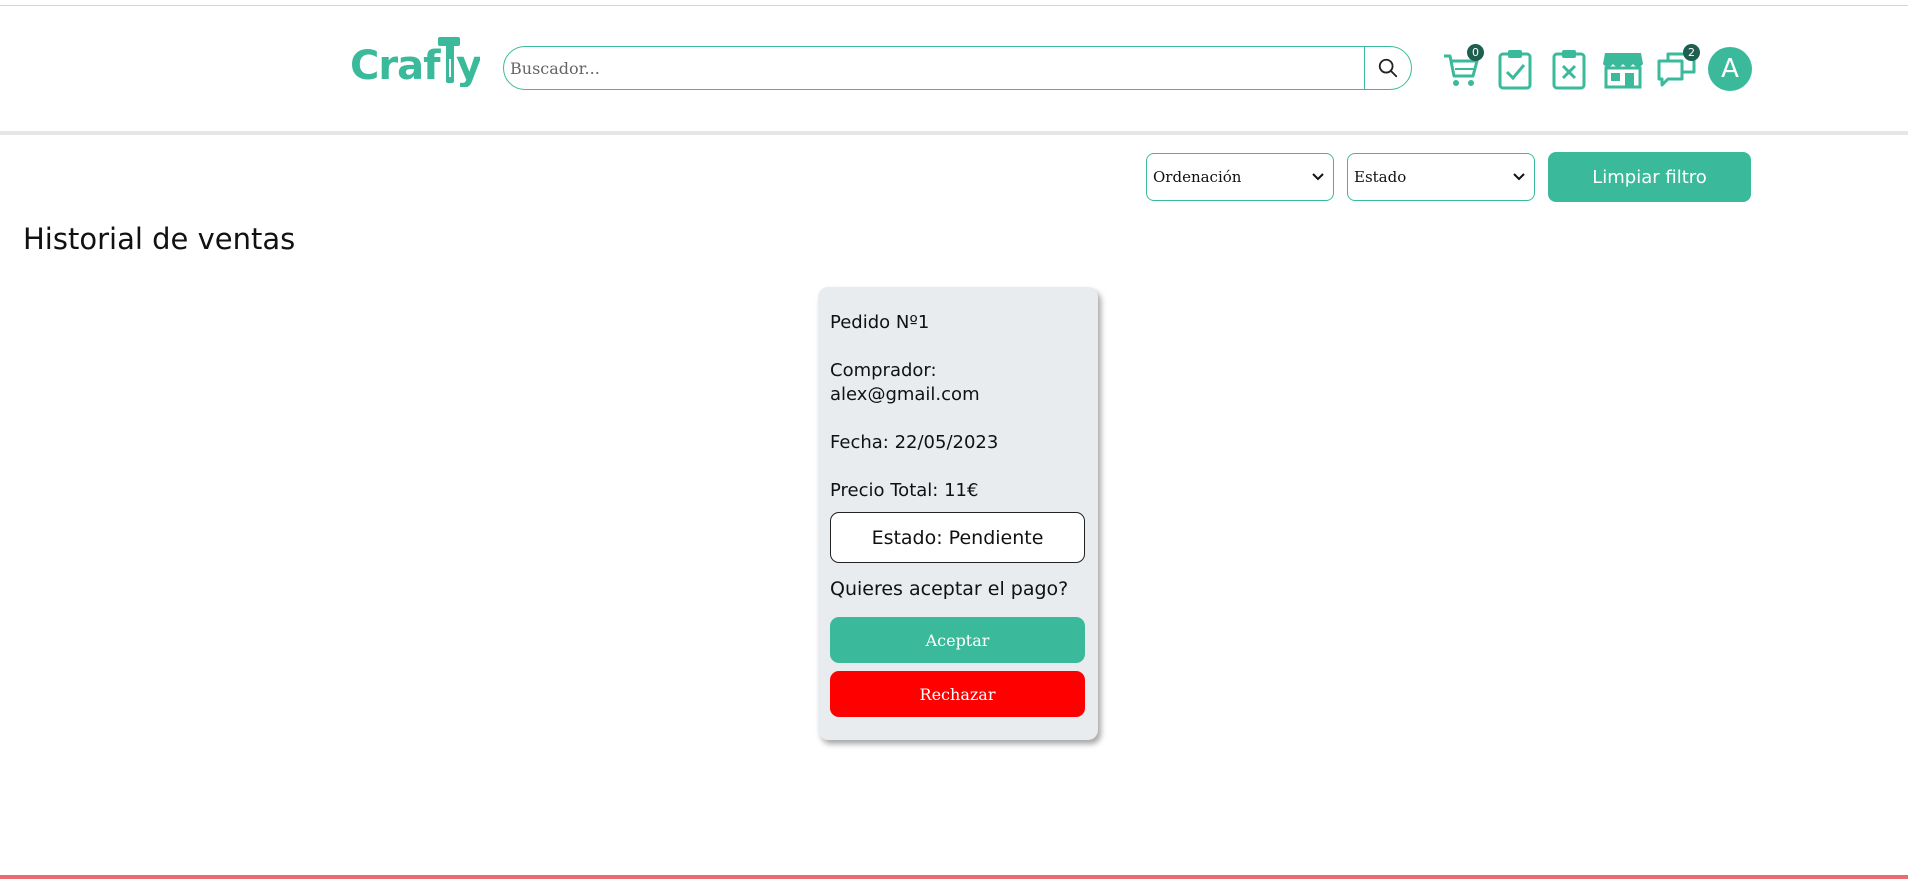  I want to click on rejected-orders-button, so click(1569, 69).